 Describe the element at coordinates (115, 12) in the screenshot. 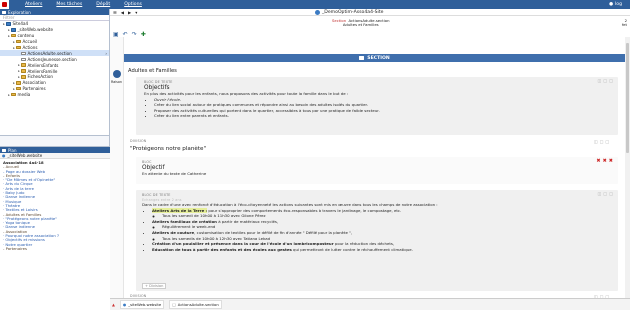

I see `list-icon: ☰` at that location.